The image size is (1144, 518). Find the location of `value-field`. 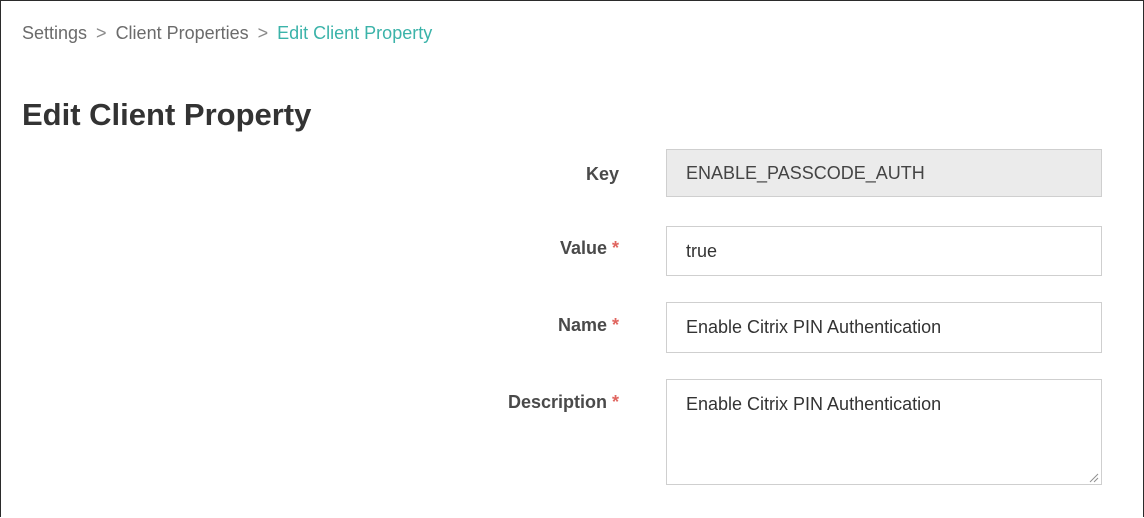

value-field is located at coordinates (884, 251).